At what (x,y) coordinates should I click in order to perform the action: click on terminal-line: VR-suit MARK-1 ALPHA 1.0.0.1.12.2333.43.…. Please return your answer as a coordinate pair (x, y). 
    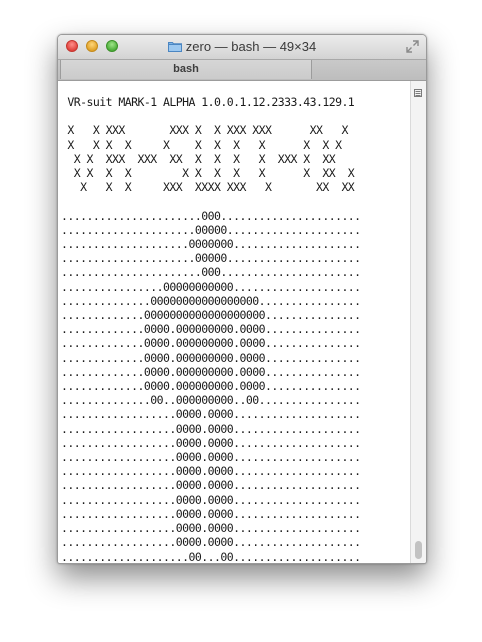
    Looking at the image, I should click on (208, 102).